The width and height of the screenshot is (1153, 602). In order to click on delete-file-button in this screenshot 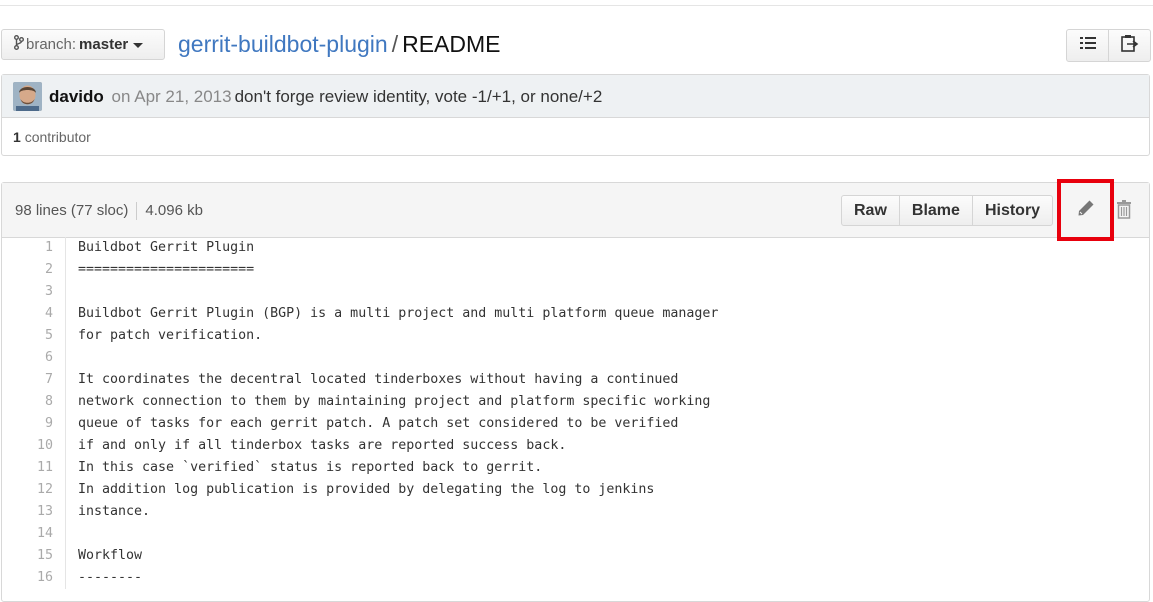, I will do `click(1124, 212)`.